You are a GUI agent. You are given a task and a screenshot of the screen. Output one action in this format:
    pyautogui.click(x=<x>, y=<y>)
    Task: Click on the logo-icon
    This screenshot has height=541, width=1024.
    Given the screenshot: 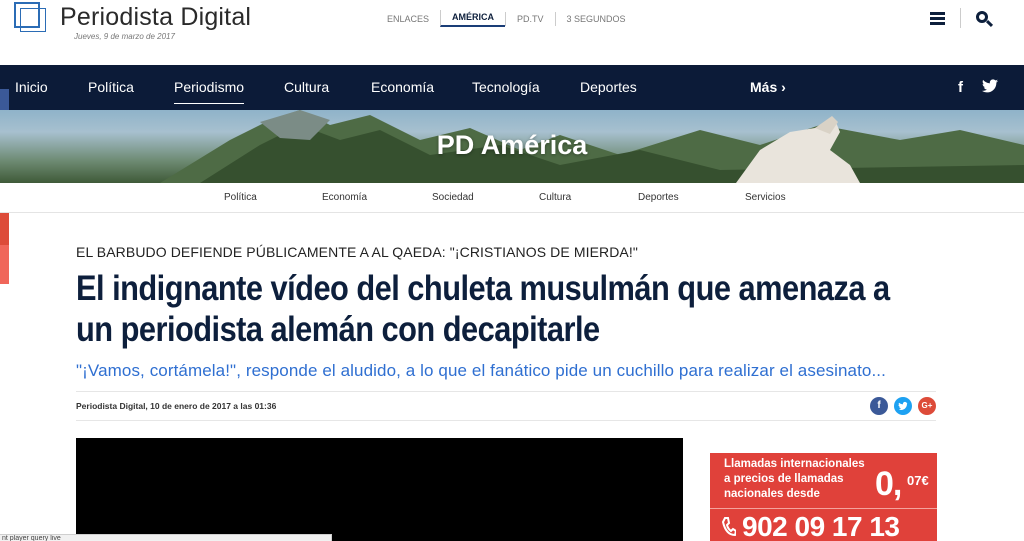 What is the action you would take?
    pyautogui.click(x=30, y=17)
    